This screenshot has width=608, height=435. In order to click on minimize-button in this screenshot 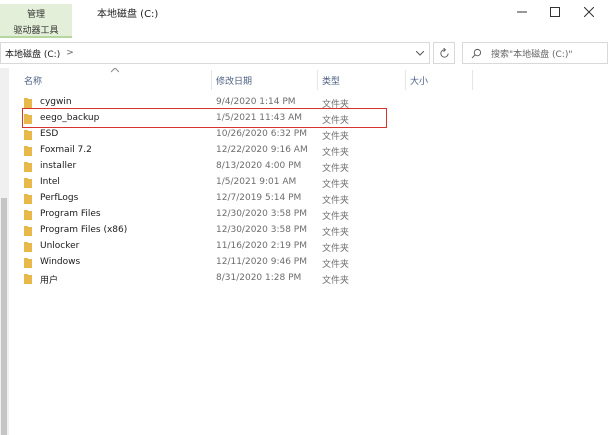, I will do `click(522, 12)`.